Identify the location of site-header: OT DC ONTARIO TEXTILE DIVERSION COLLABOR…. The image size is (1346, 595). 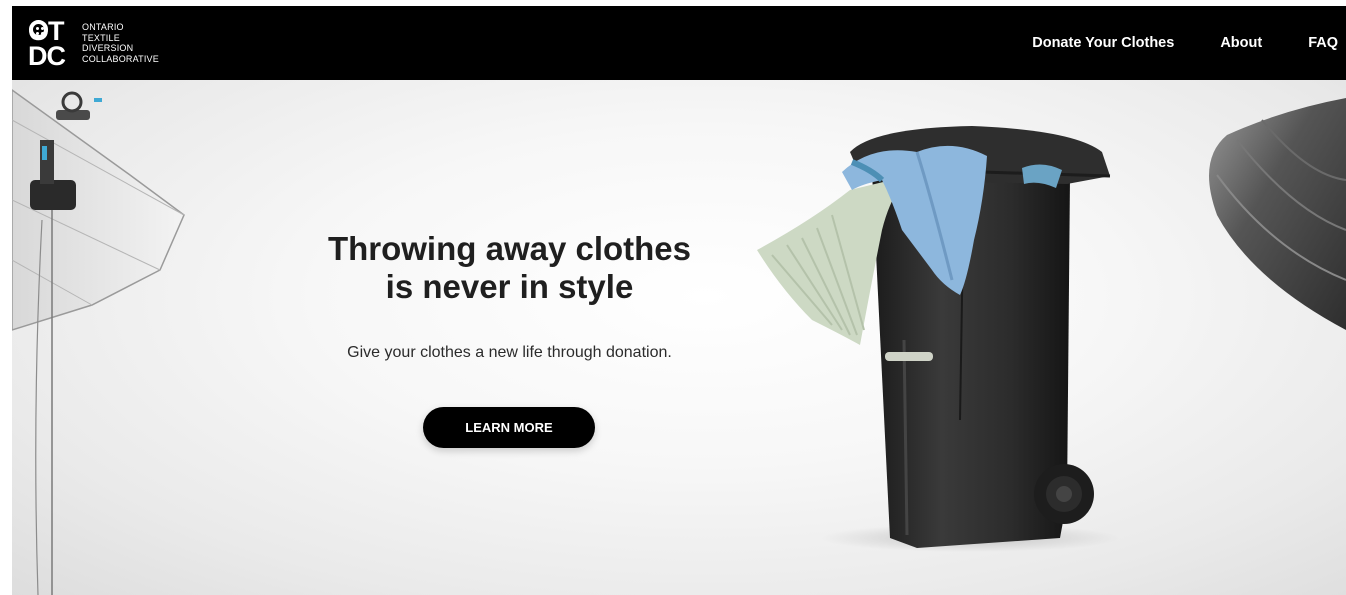
(679, 43).